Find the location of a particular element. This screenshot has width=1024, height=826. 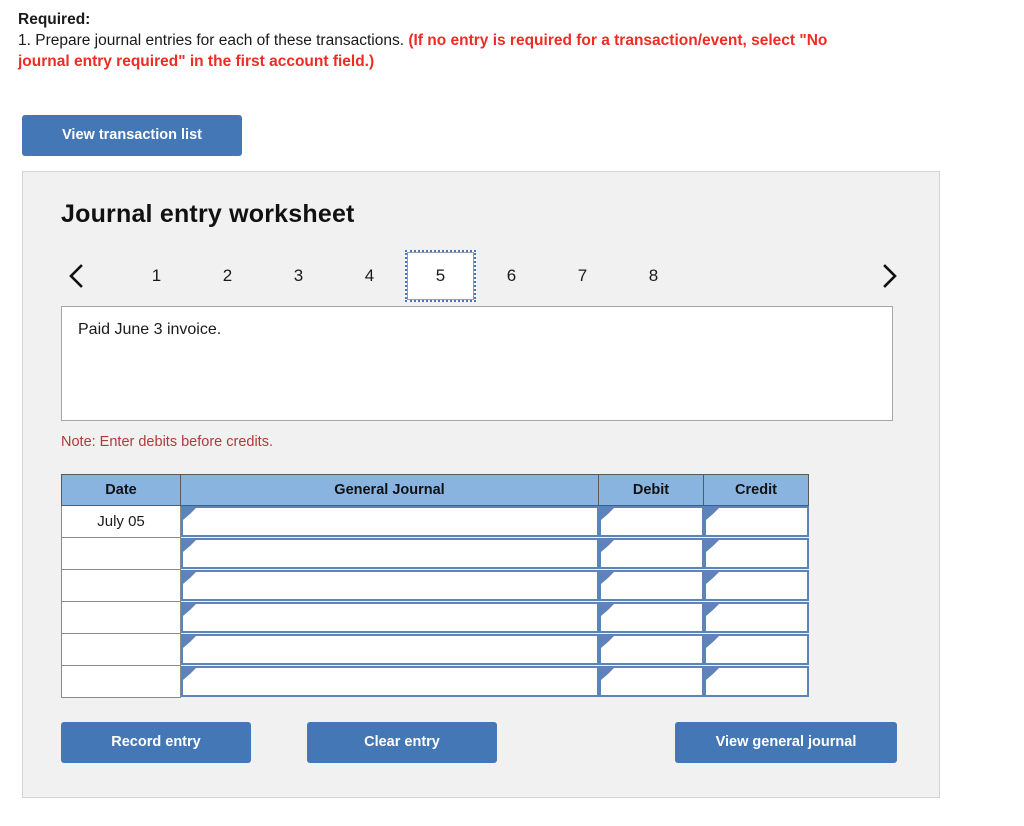

column-header-debit: Debit is located at coordinates (651, 490).